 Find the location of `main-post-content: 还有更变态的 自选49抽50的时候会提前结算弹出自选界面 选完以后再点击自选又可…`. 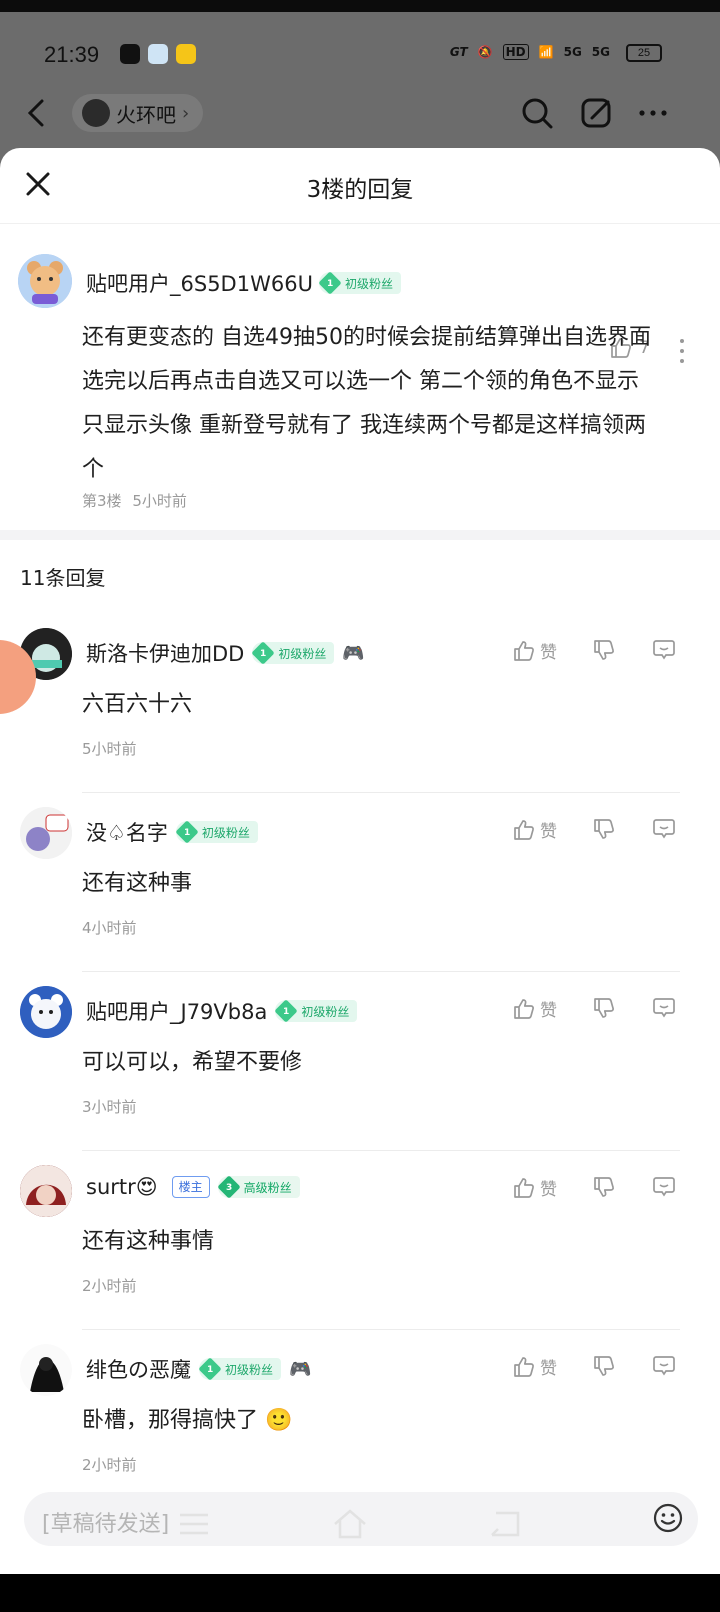

main-post-content: 还有更变态的 自选49抽50的时候会提前结算弹出自选界面 选完以后再点击自选又可… is located at coordinates (391, 404).